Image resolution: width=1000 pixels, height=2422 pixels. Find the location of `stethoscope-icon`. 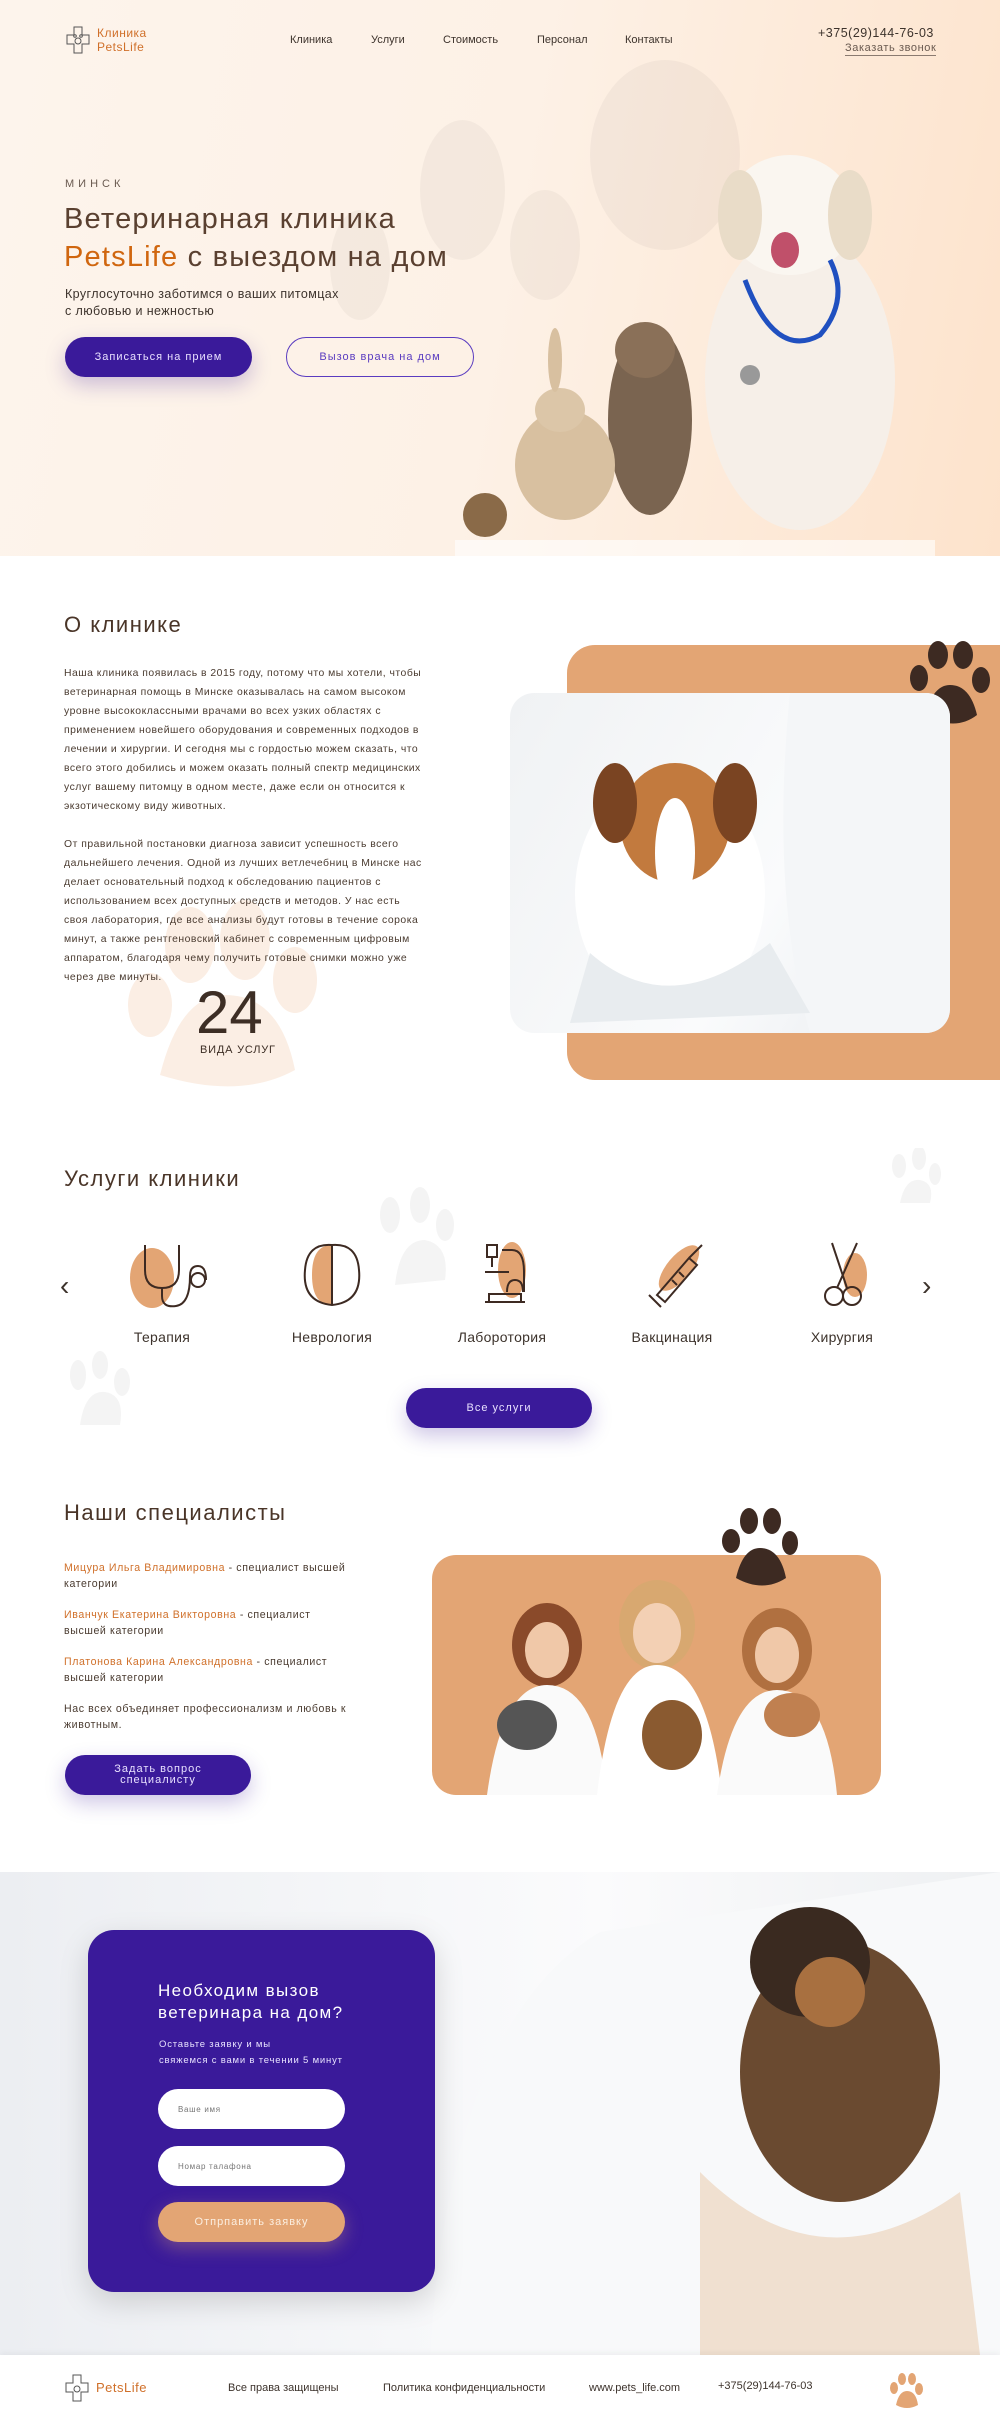

stethoscope-icon is located at coordinates (168, 1276).